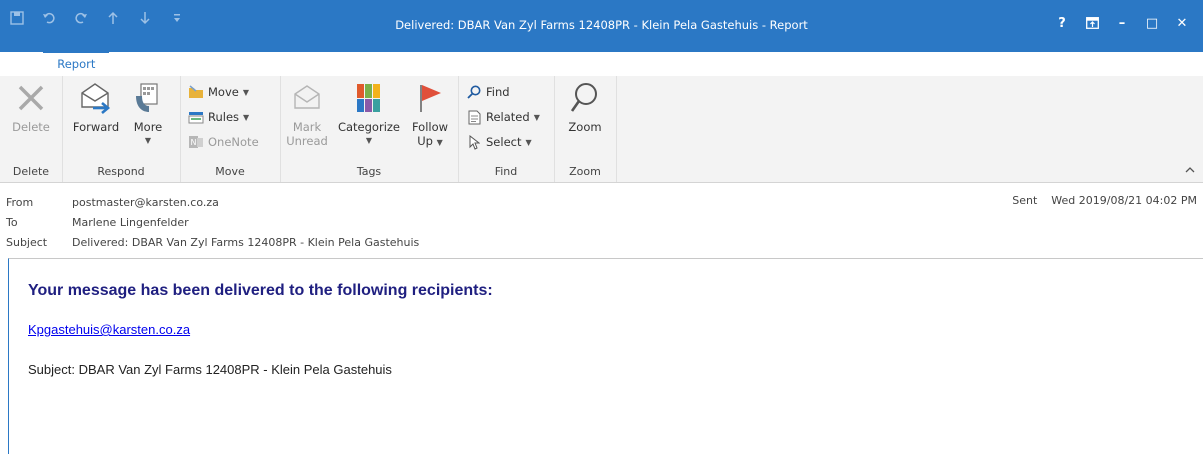  Describe the element at coordinates (196, 117) in the screenshot. I see `rules-icon` at that location.